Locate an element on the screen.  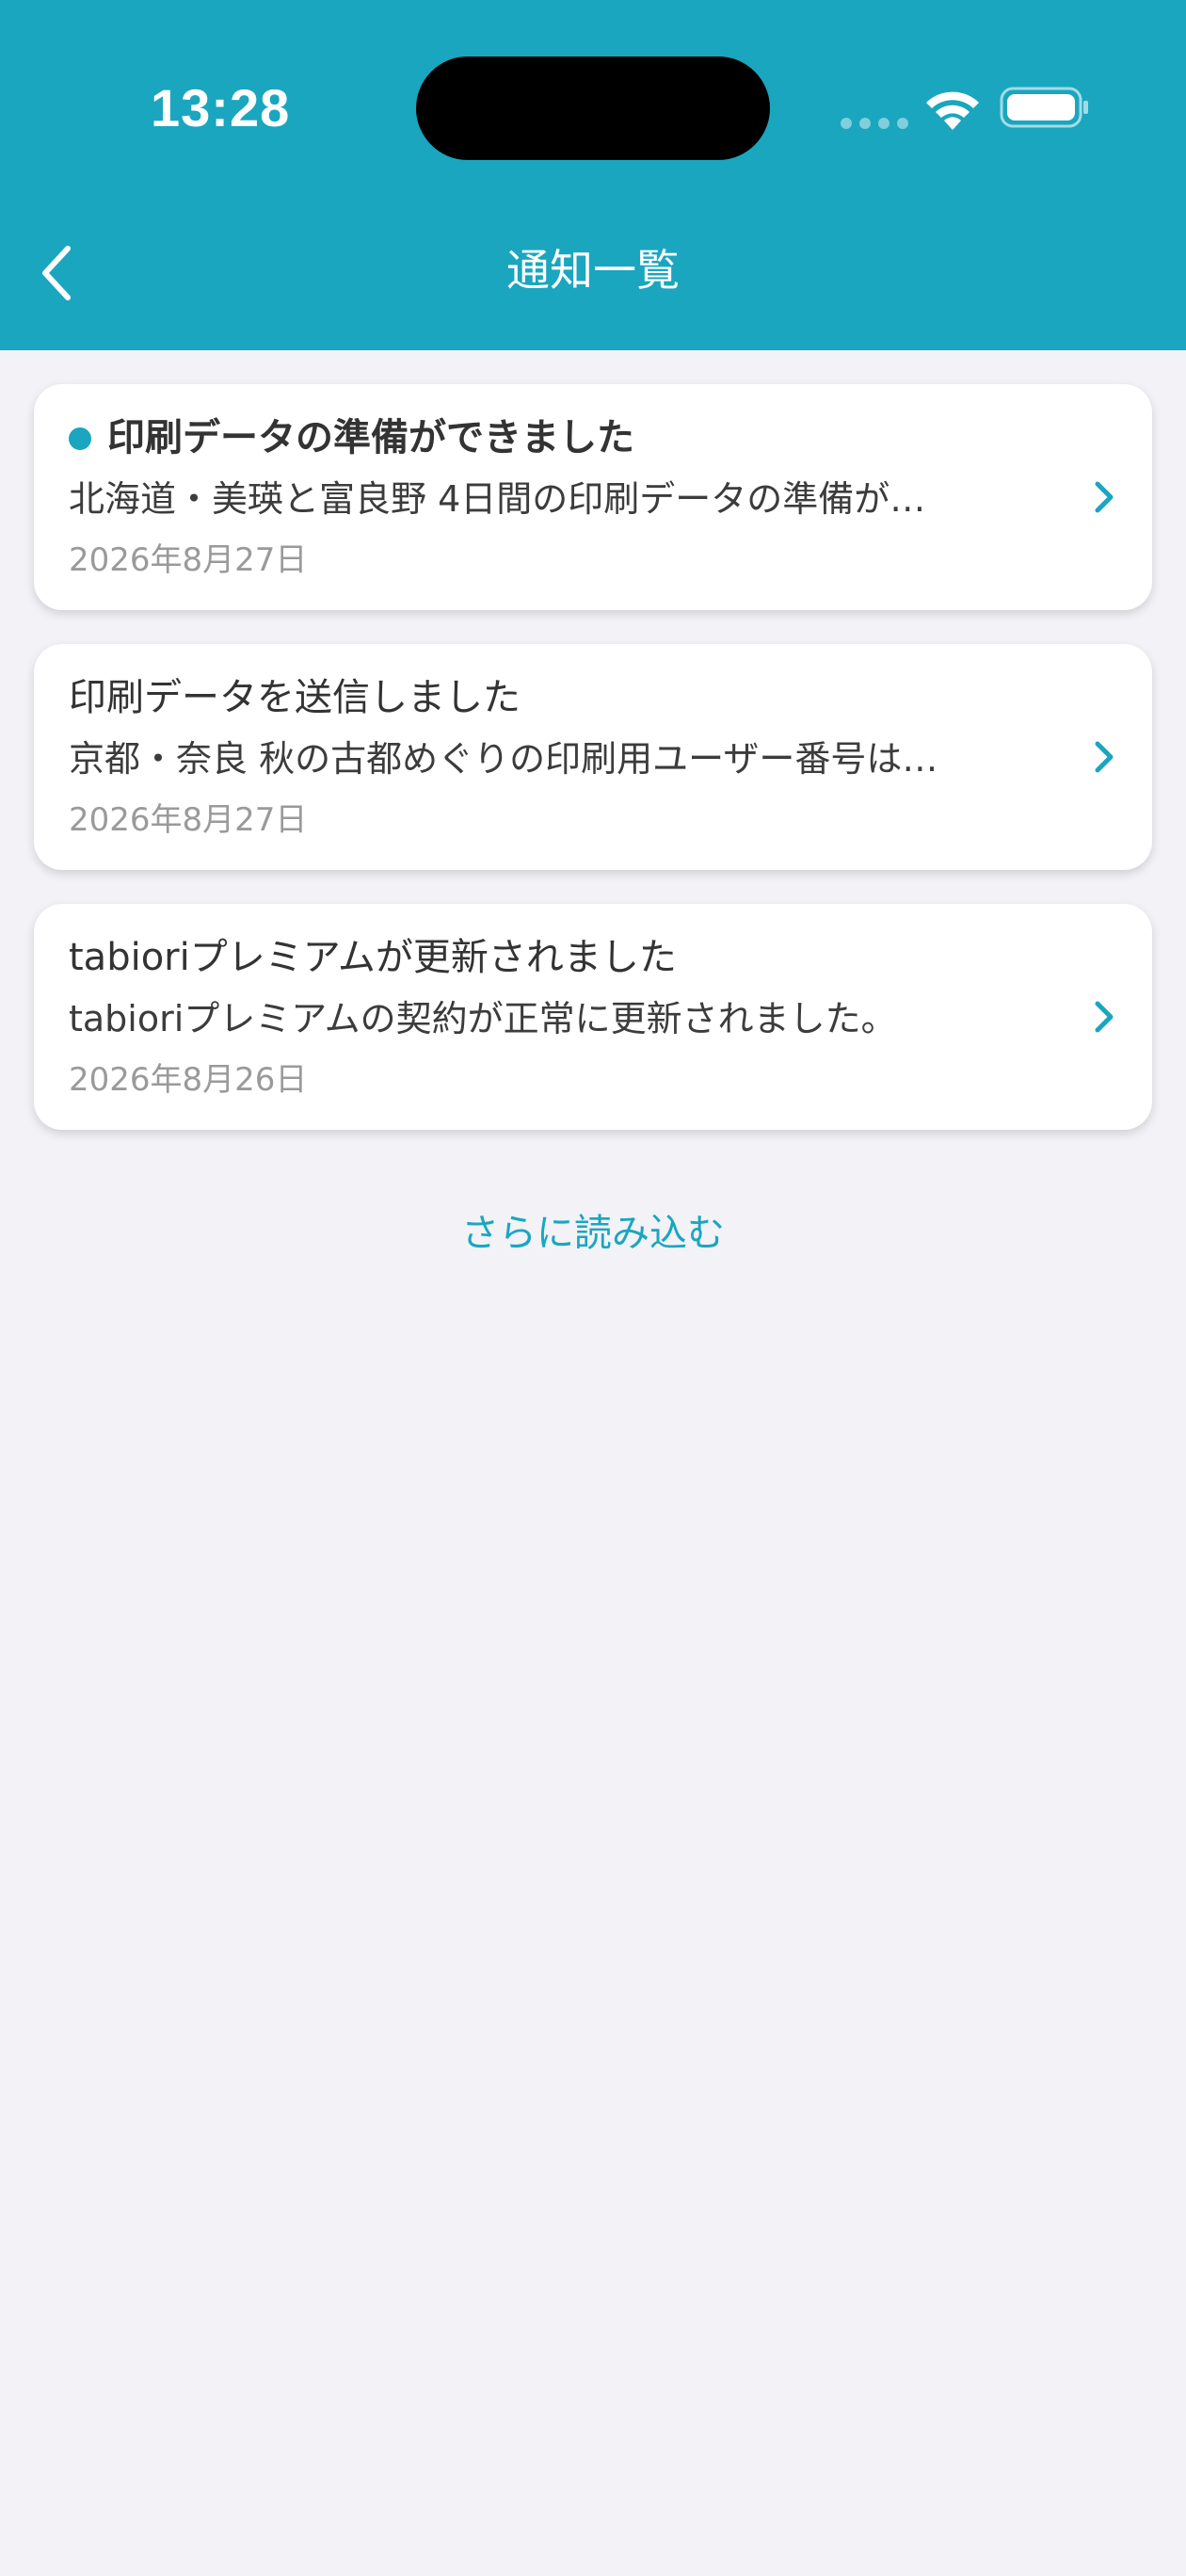
load-more-button: さらに読み込む is located at coordinates (593, 1233).